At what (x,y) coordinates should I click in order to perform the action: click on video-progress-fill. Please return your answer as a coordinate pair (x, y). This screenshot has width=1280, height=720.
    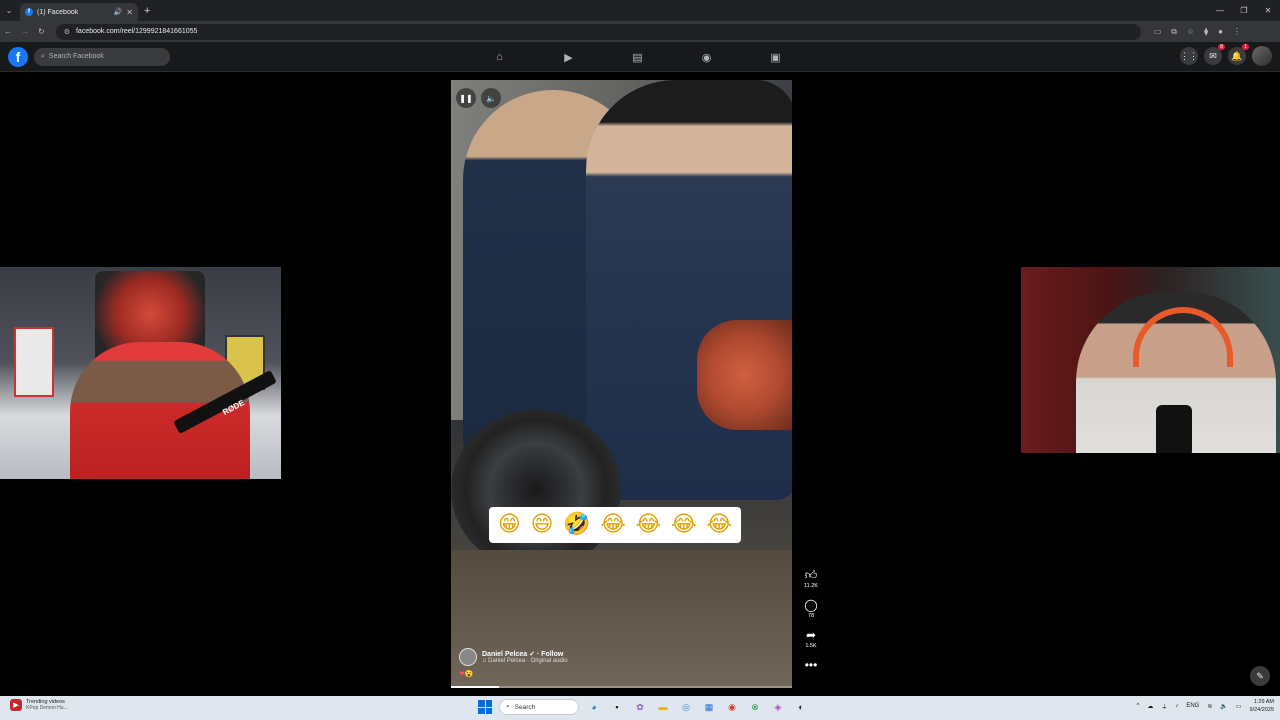
    Looking at the image, I should click on (475, 687).